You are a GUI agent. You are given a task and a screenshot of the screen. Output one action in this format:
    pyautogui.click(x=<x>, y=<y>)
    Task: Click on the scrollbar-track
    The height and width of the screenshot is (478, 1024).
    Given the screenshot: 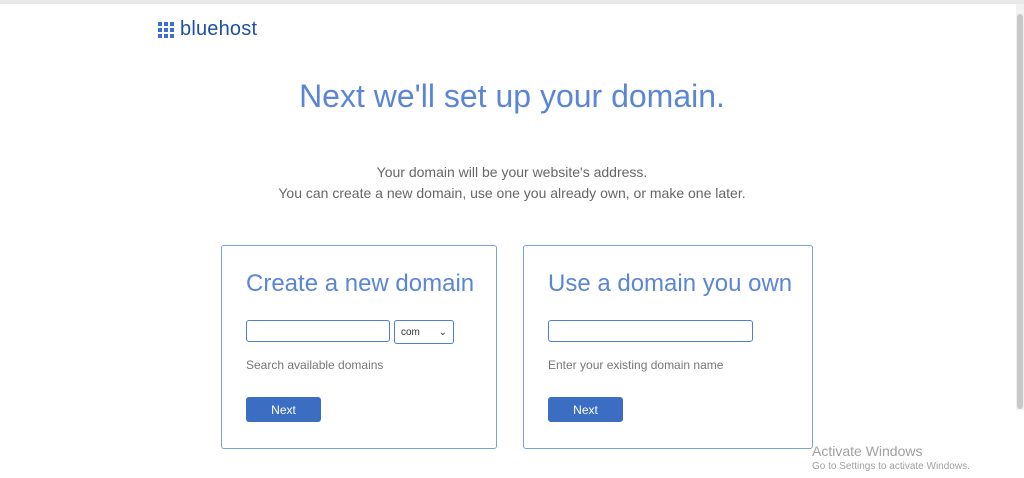 What is the action you would take?
    pyautogui.click(x=1020, y=207)
    